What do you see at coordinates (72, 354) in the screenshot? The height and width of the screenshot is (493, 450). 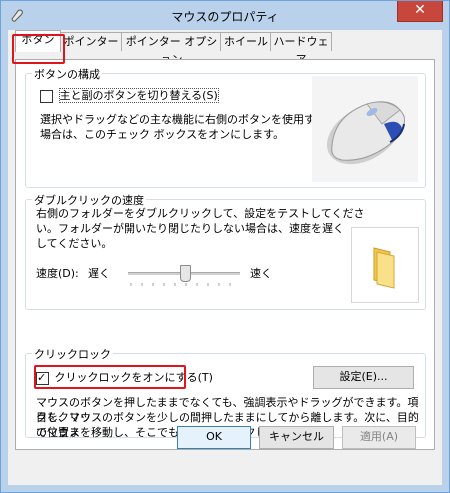 I see `click-lock-title: クリックロック` at bounding box center [72, 354].